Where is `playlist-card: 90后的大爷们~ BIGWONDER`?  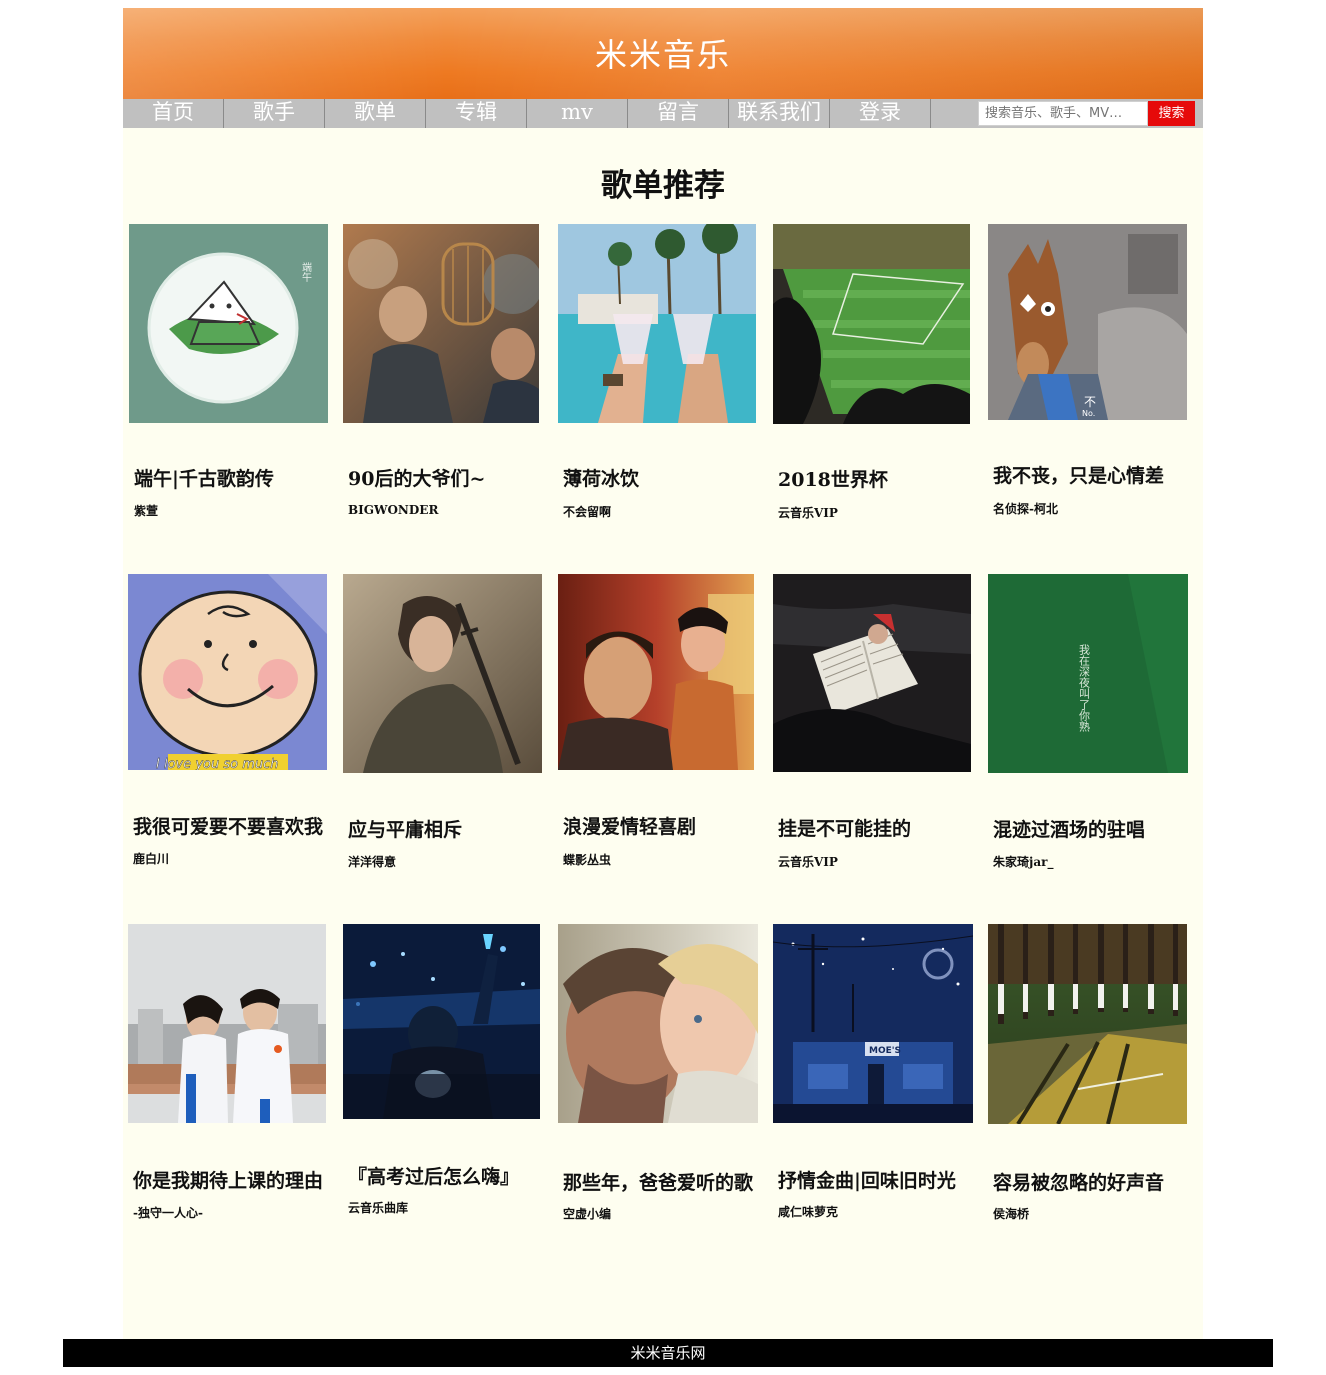
playlist-card: 90后的大爷们~ BIGWONDER is located at coordinates (450, 374).